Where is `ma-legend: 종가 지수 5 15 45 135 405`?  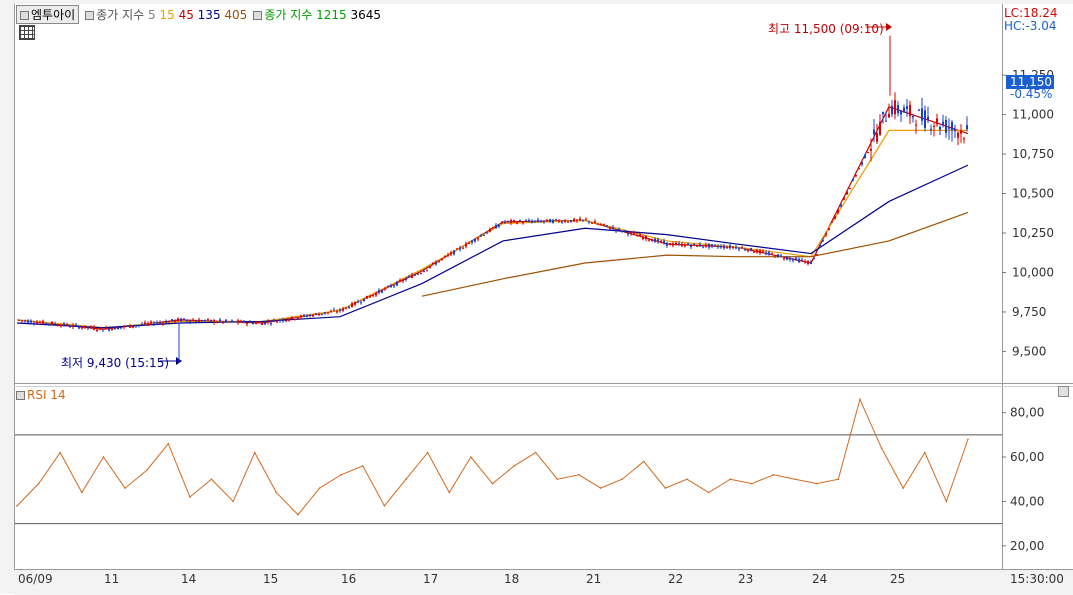 ma-legend: 종가 지수 5 15 45 135 405 is located at coordinates (166, 14).